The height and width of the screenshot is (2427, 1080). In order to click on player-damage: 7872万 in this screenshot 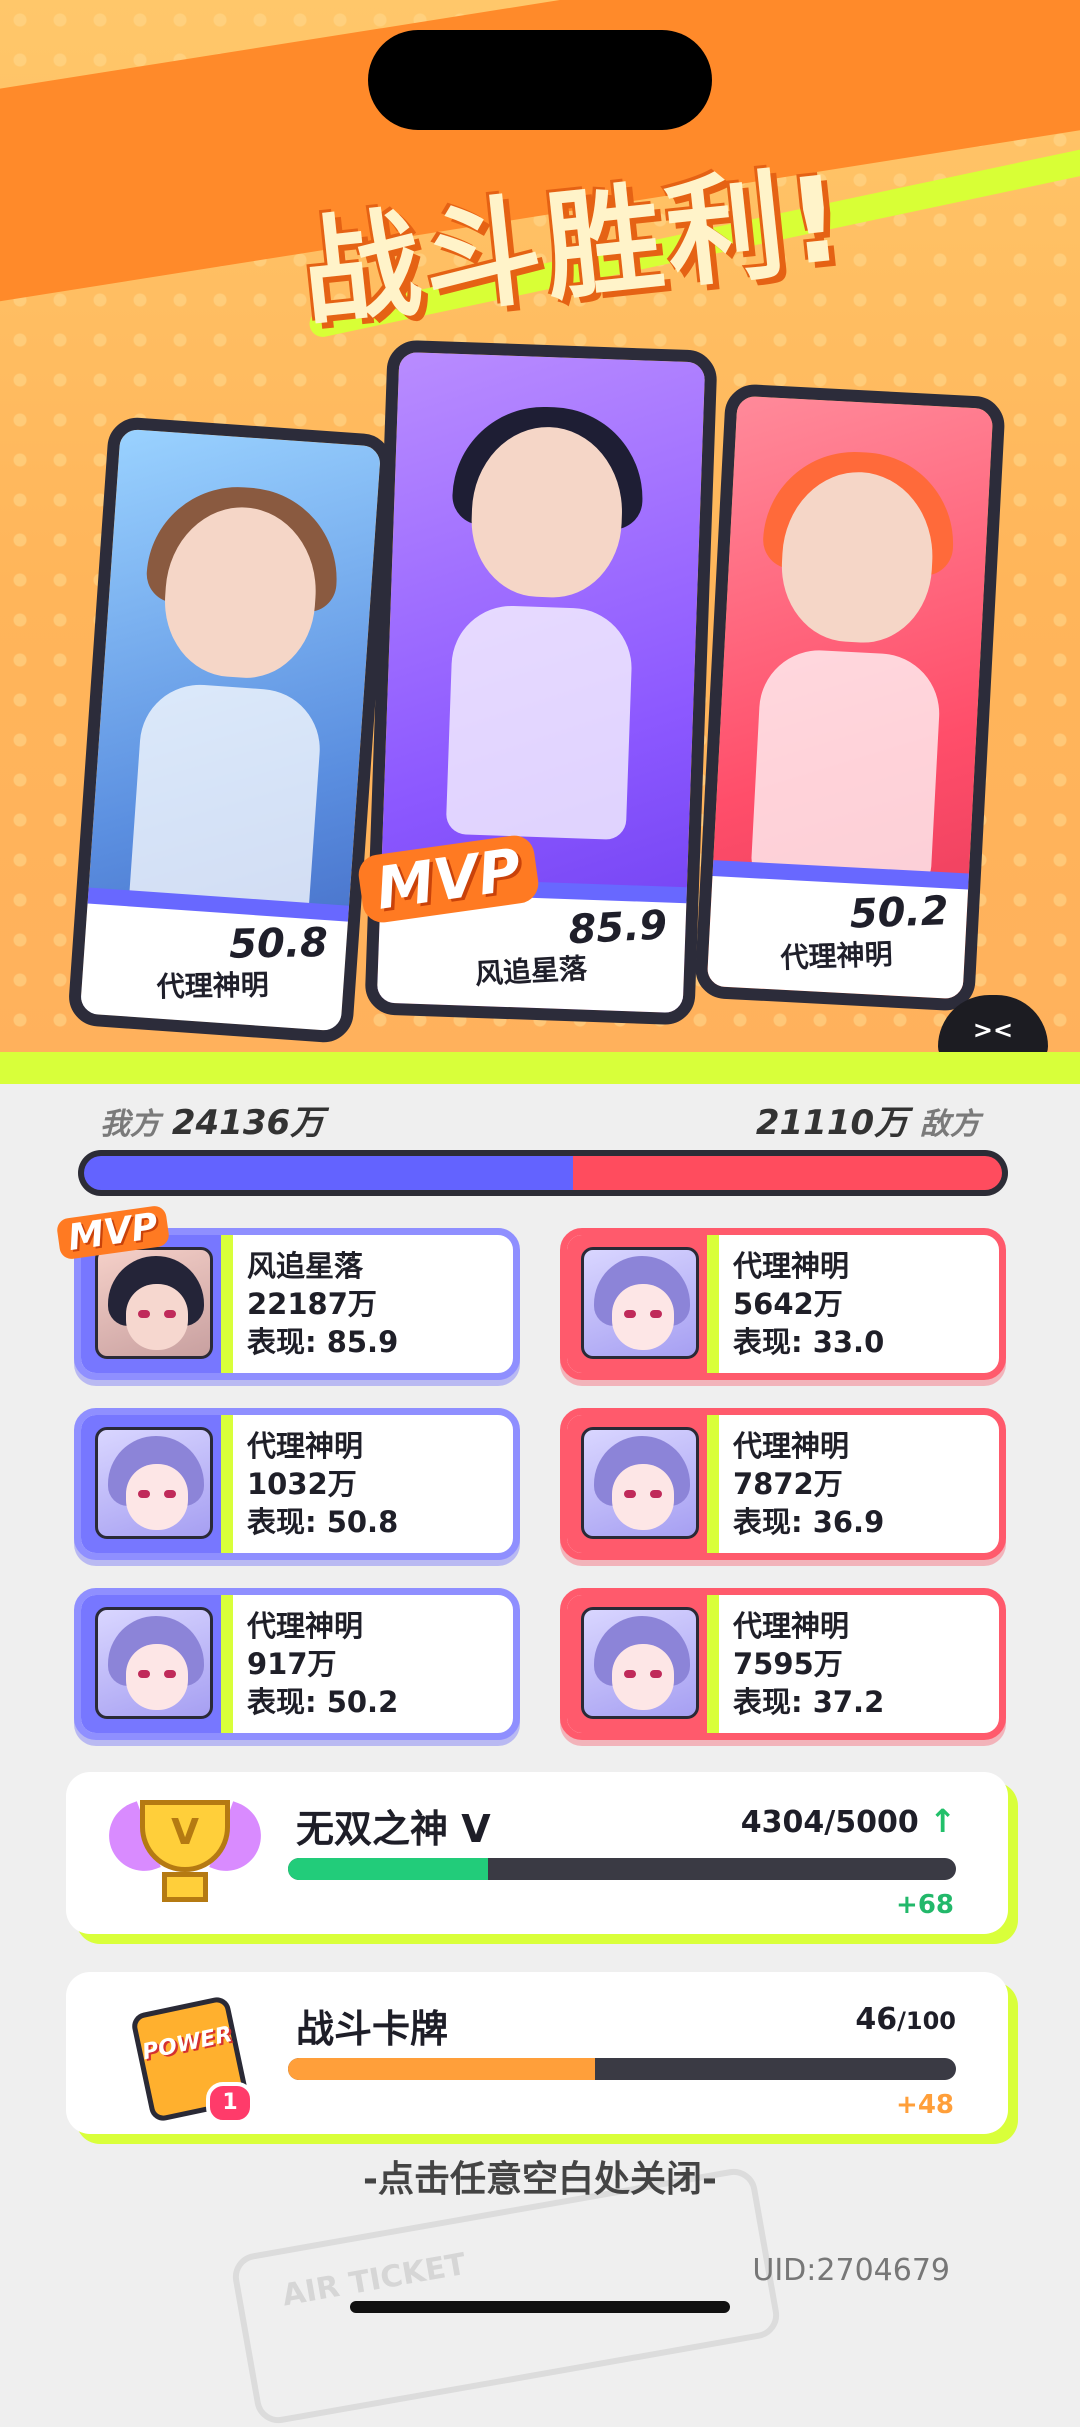, I will do `click(788, 1484)`.